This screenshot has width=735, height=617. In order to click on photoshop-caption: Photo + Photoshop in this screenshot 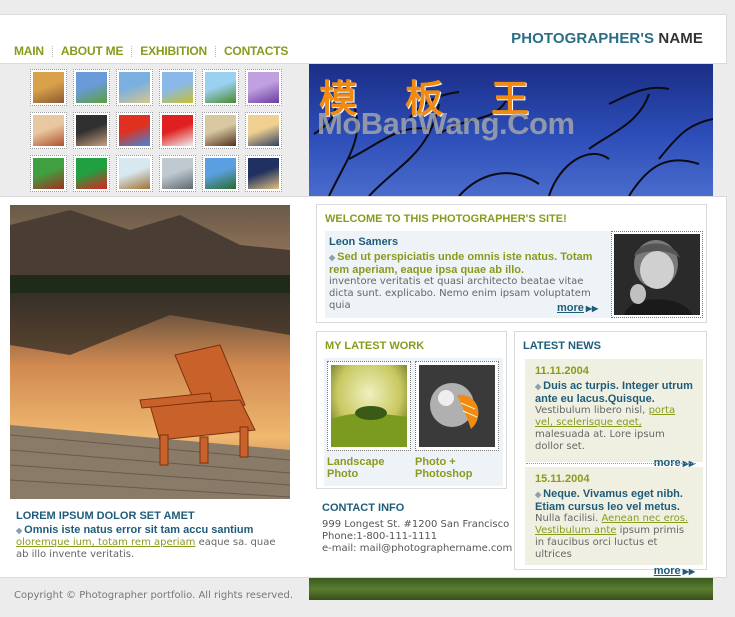, I will do `click(444, 468)`.